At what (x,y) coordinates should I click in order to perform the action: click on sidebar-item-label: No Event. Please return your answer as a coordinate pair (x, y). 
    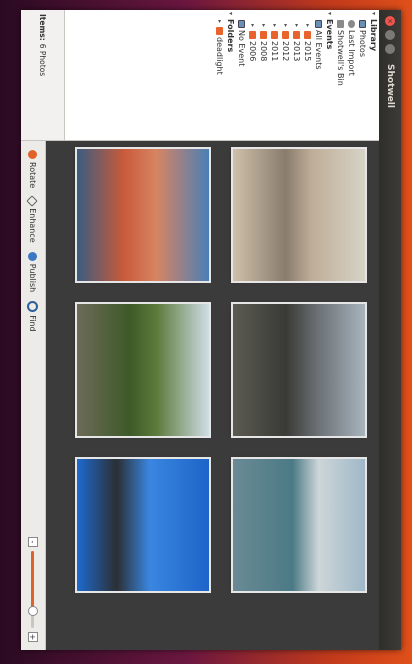
    Looking at the image, I should click on (241, 48).